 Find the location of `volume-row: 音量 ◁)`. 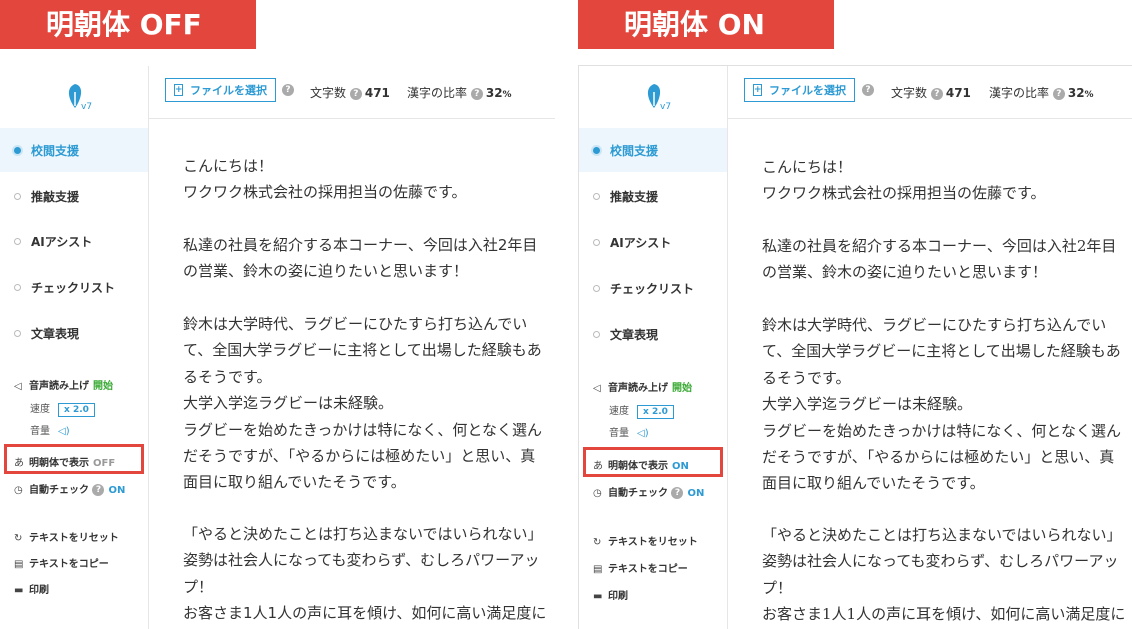

volume-row: 音量 ◁) is located at coordinates (50, 429).